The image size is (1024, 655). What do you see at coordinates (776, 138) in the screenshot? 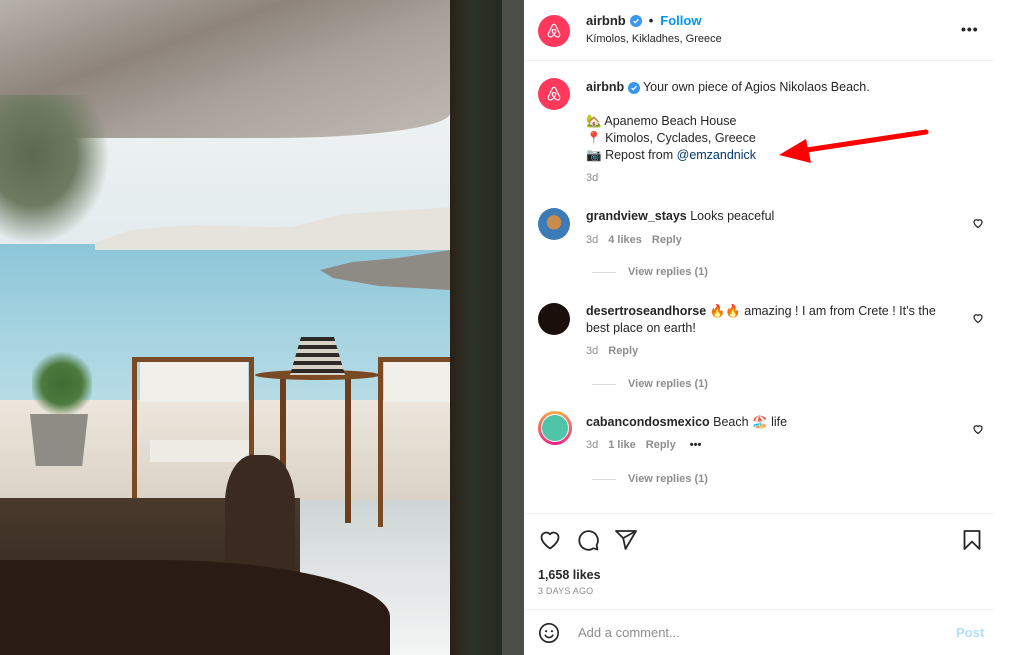
I see `caption-line: 📍 Kimolos, Cyclades, Greece` at bounding box center [776, 138].